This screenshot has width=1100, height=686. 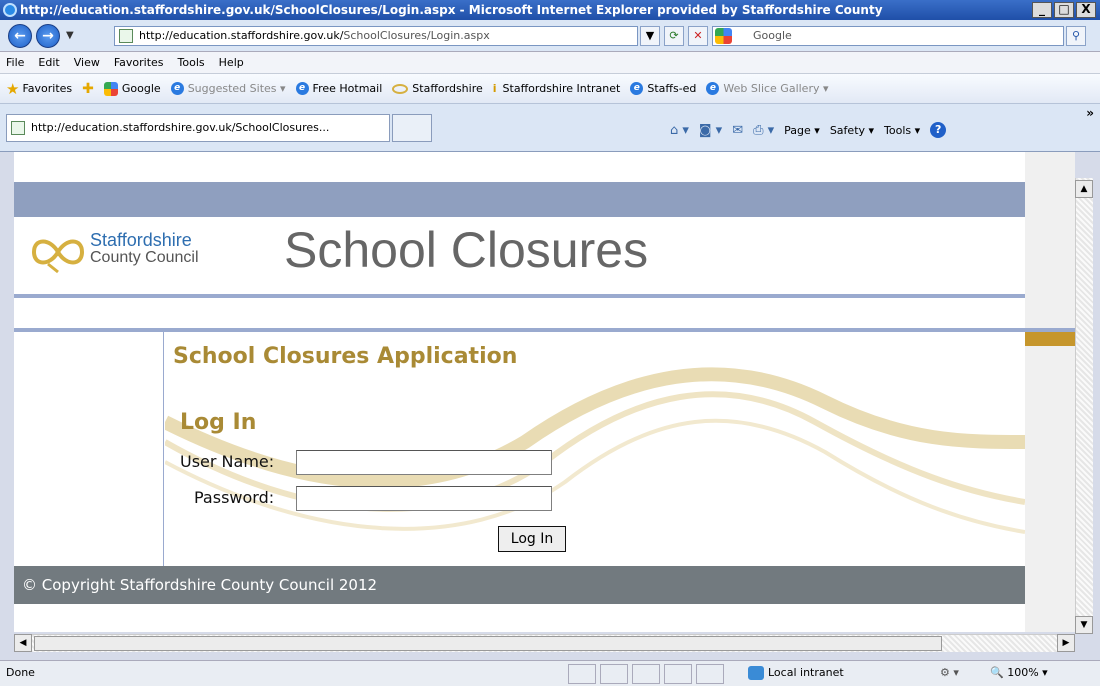 I want to click on menu-file: File, so click(x=15, y=62).